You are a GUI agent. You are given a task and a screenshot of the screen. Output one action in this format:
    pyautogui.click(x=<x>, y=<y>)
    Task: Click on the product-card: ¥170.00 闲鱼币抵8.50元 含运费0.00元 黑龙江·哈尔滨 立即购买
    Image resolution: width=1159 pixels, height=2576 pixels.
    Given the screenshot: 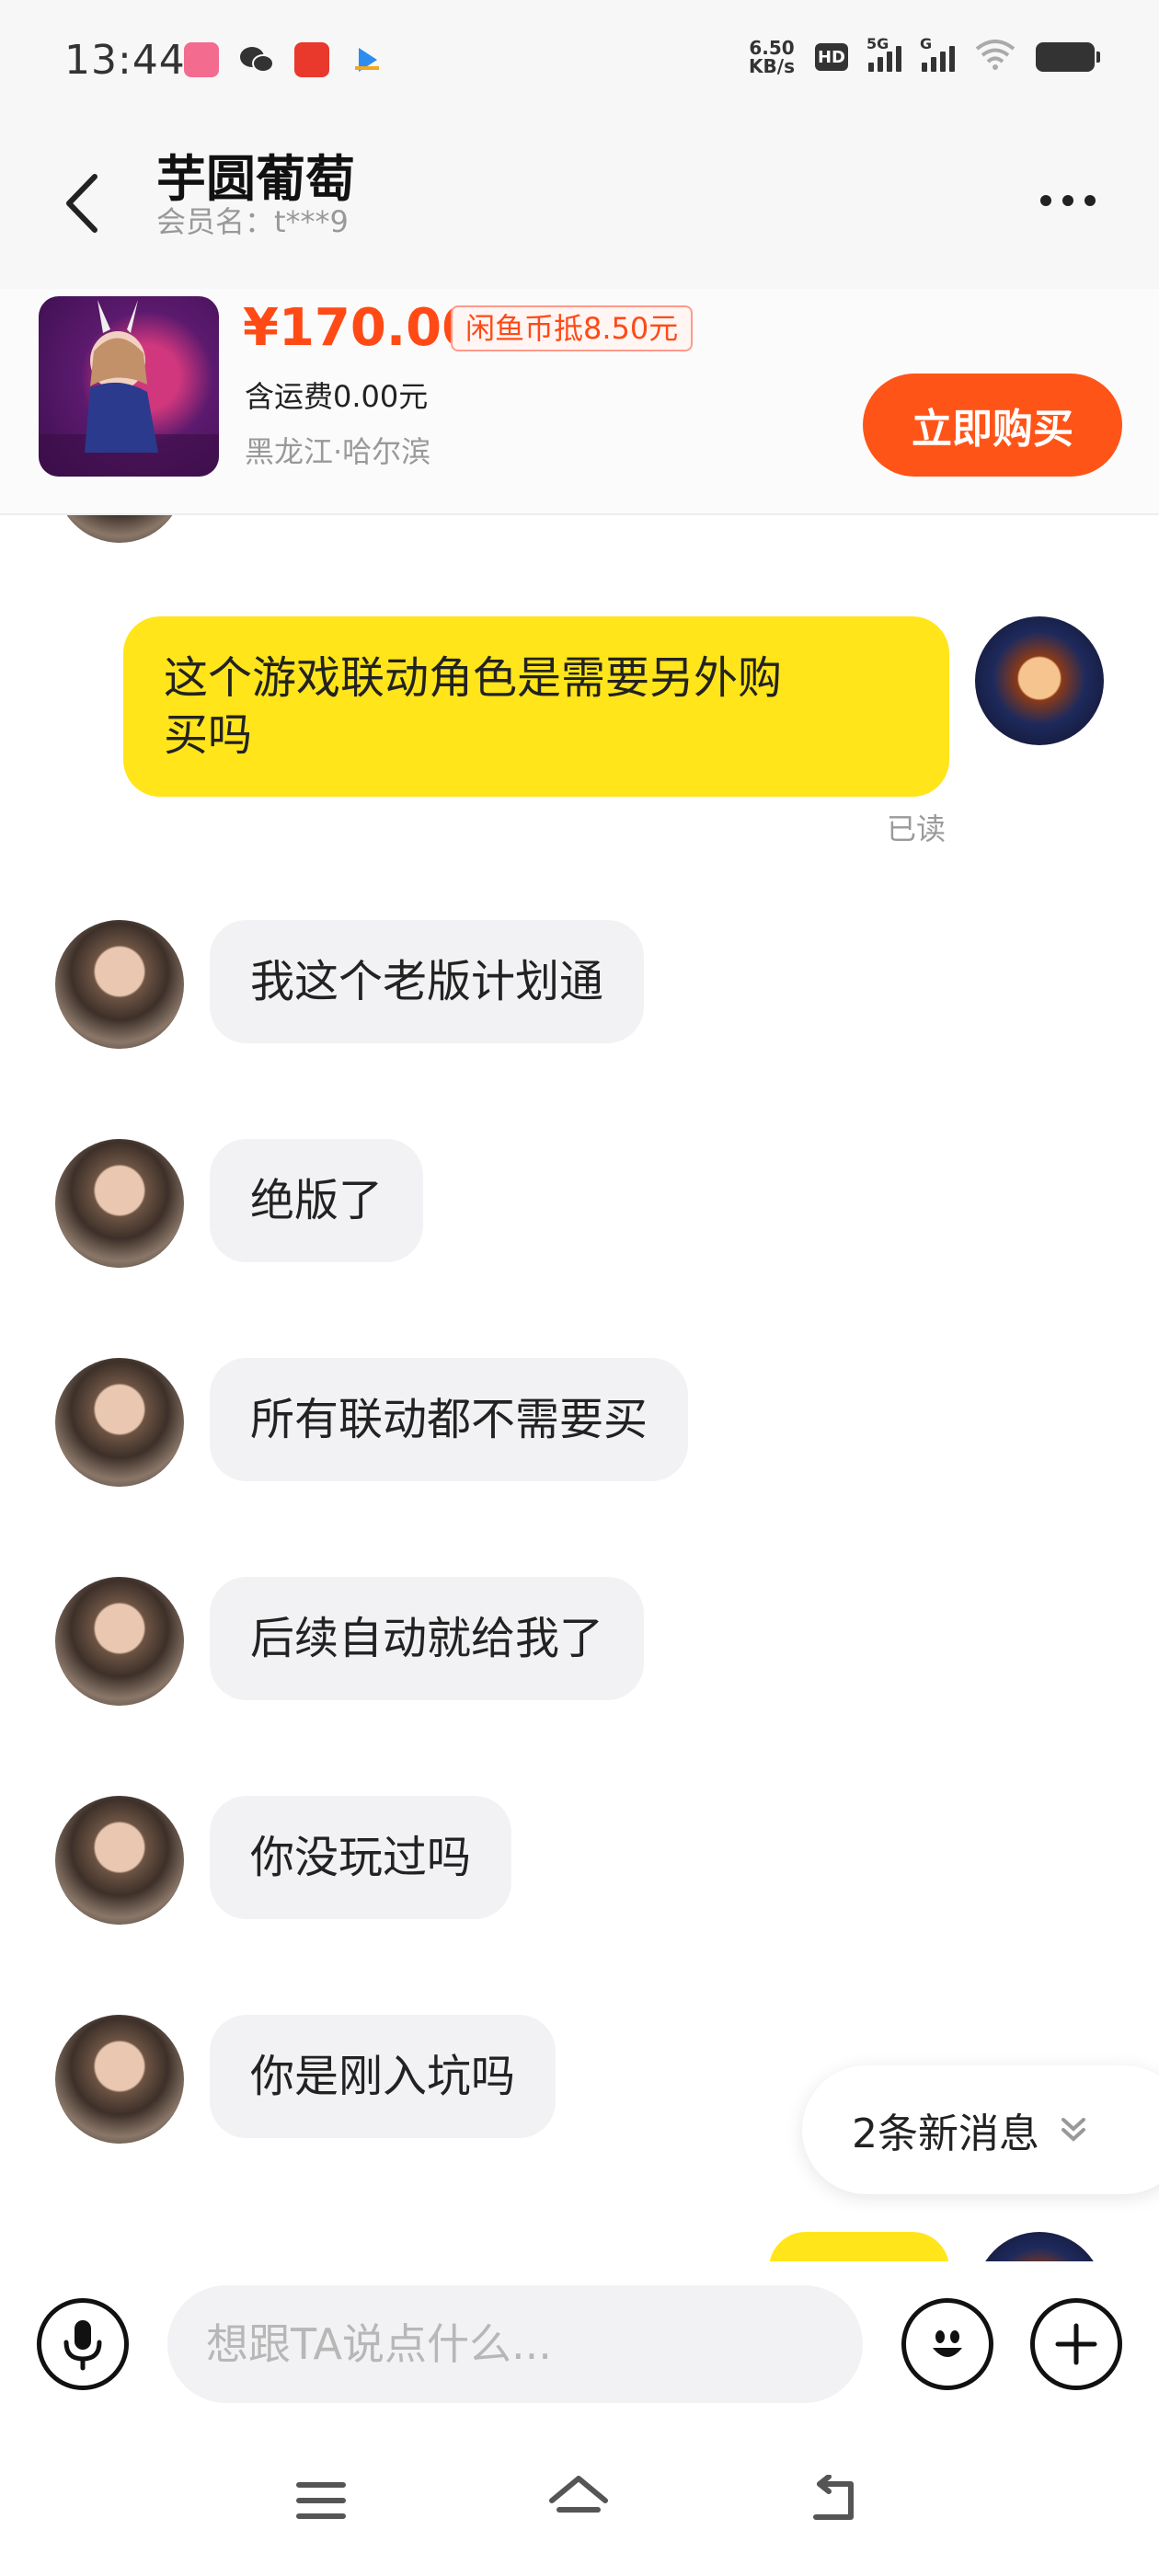 What is the action you would take?
    pyautogui.click(x=579, y=402)
    